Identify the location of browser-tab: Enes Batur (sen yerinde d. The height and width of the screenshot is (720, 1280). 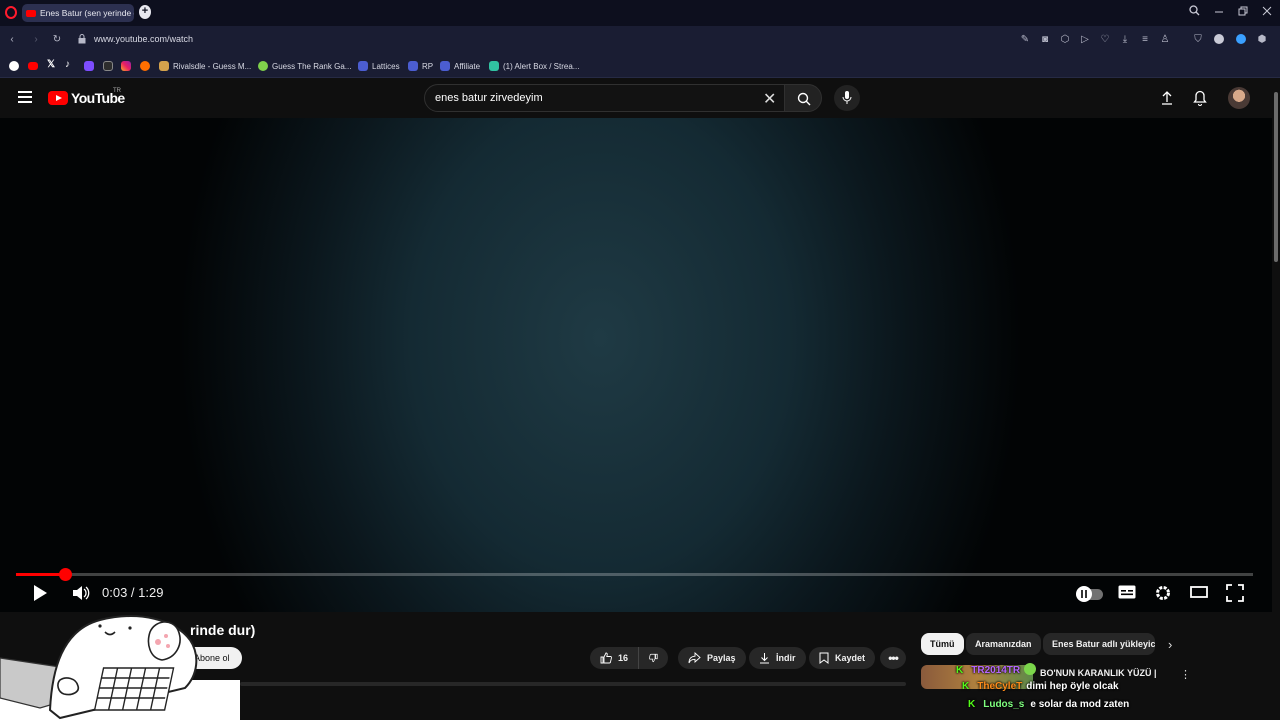
(78, 13).